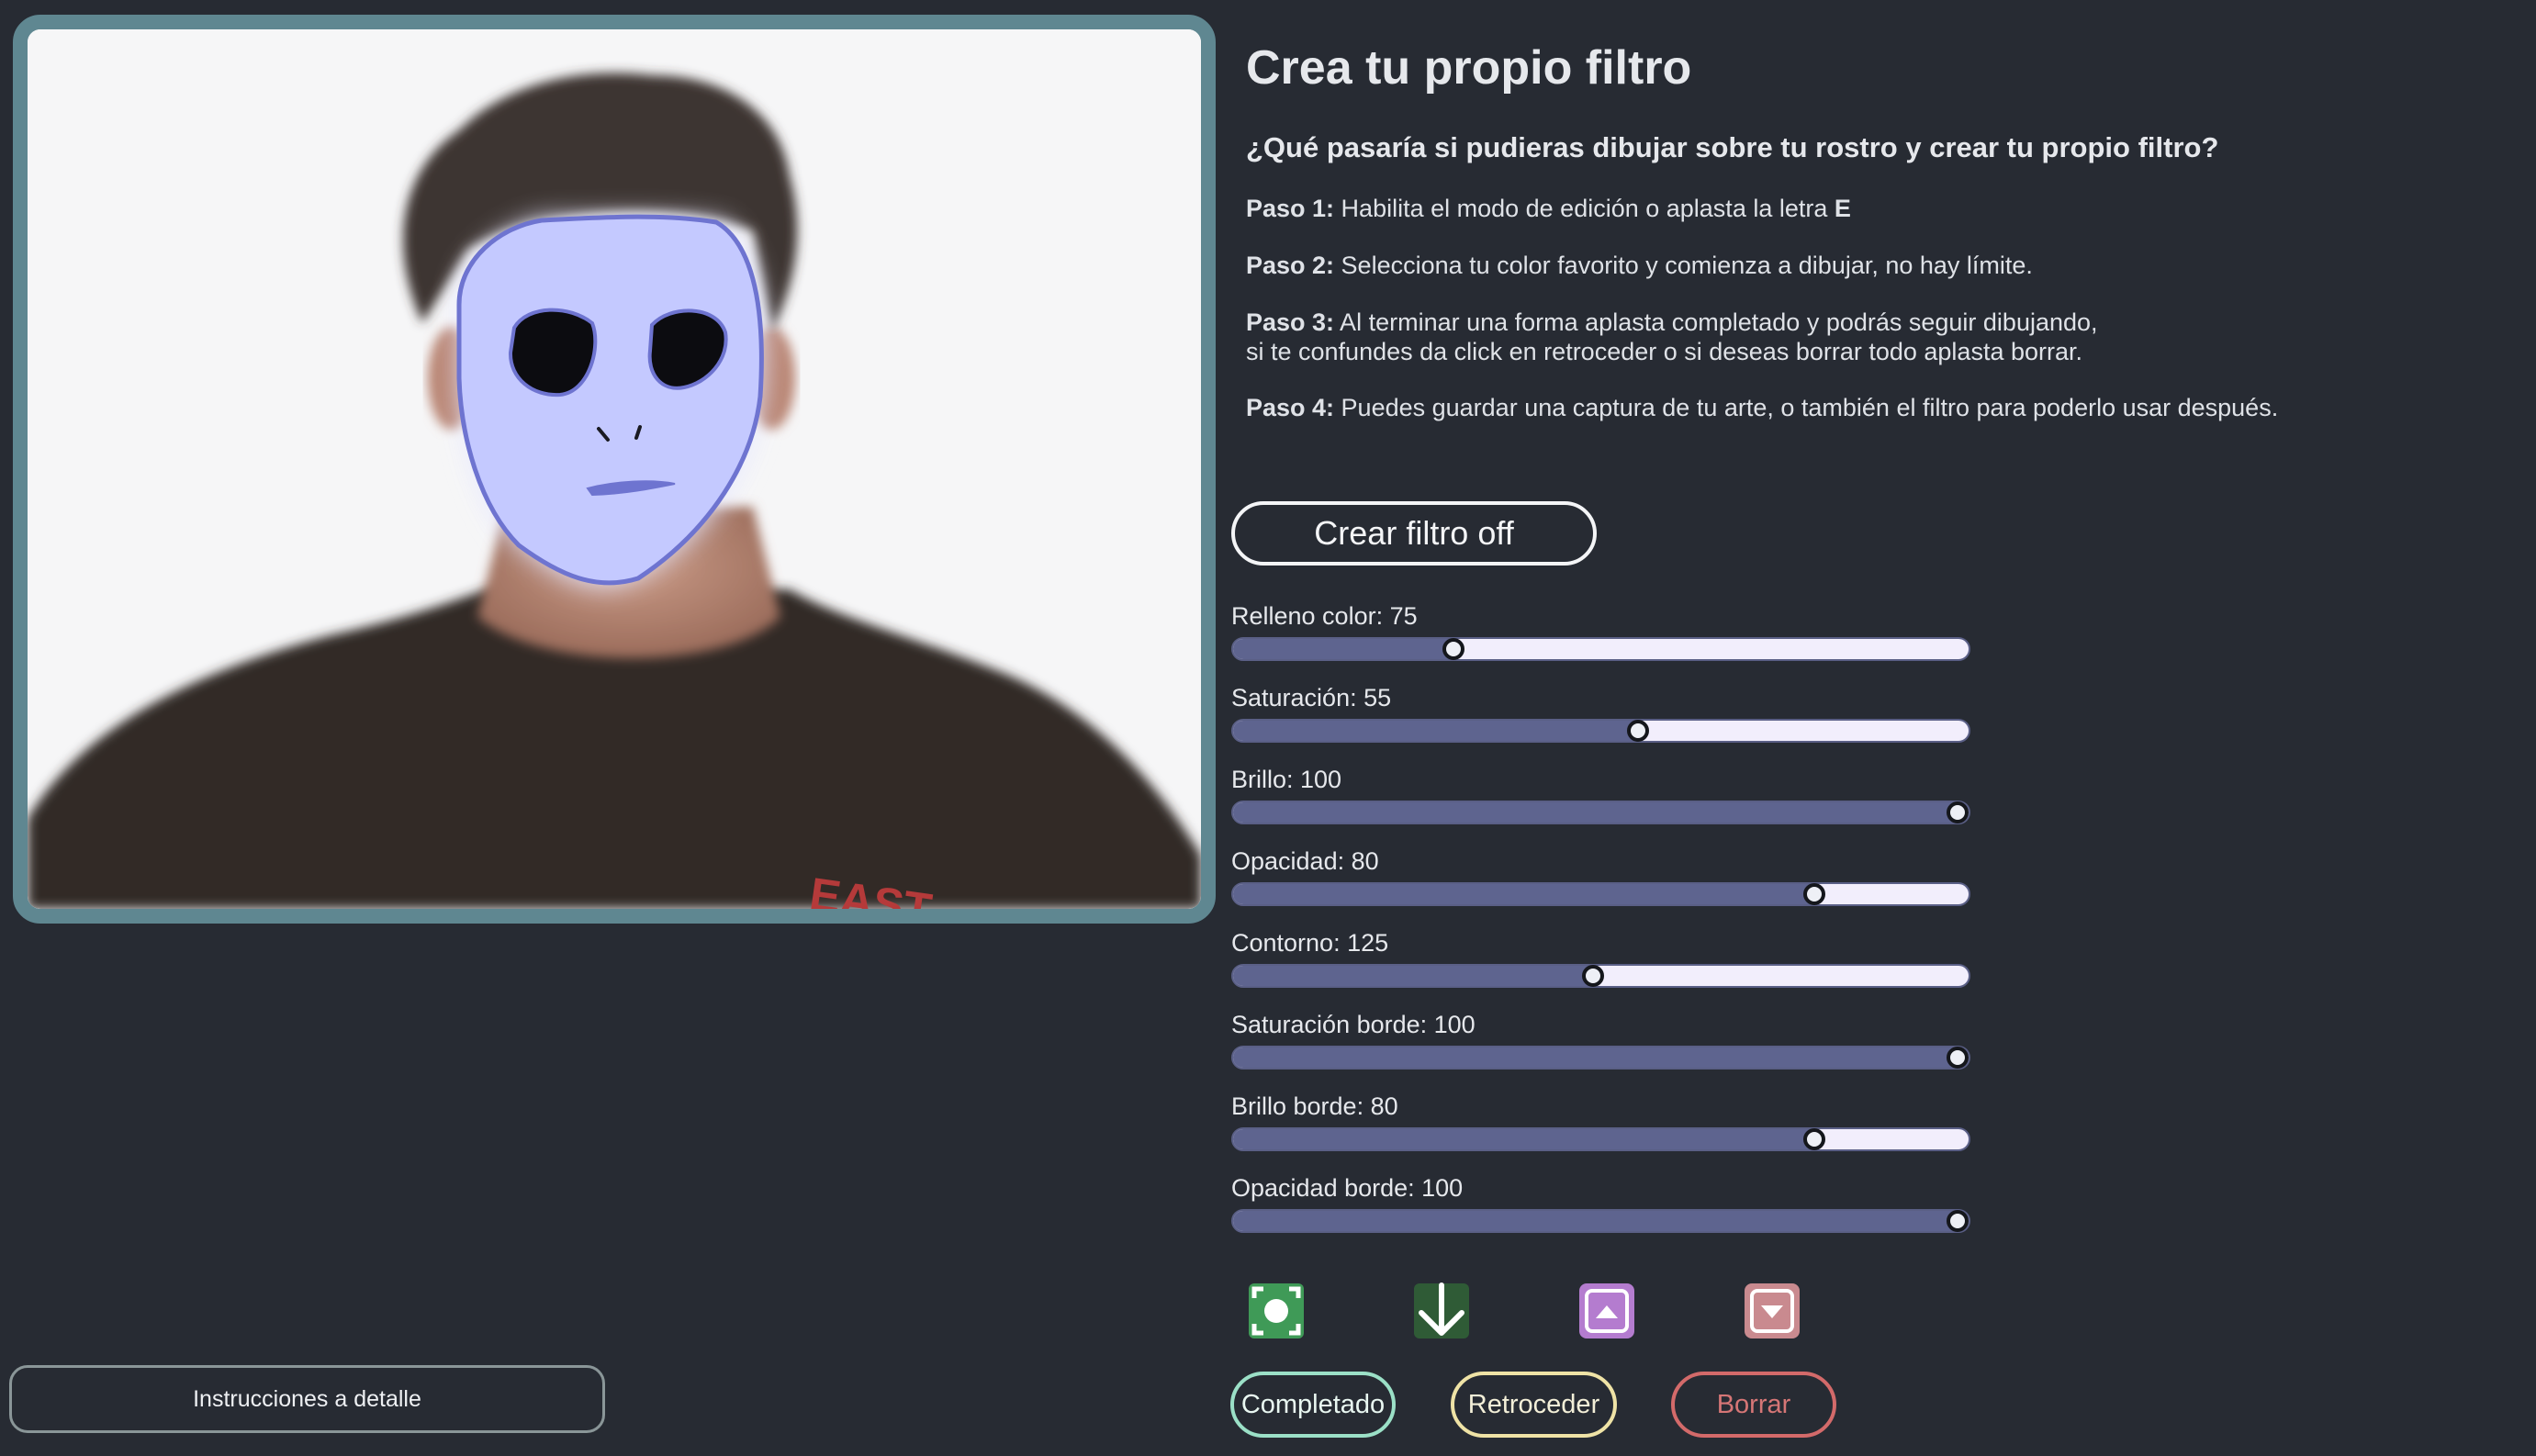  What do you see at coordinates (307, 1399) in the screenshot?
I see `detailed-instructions-button: Instrucciones a detalle` at bounding box center [307, 1399].